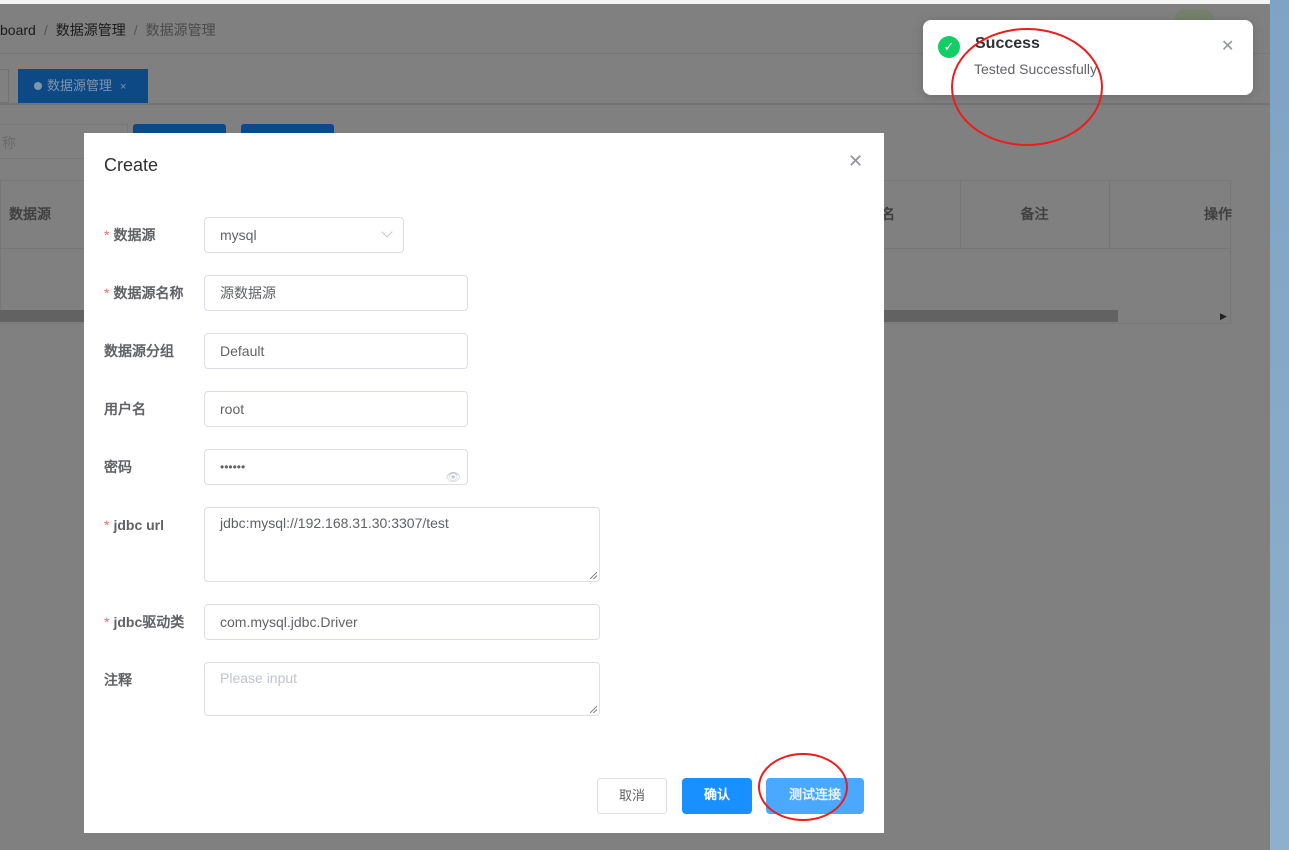 The height and width of the screenshot is (850, 1289). I want to click on column-header: 数据源, so click(30, 214).